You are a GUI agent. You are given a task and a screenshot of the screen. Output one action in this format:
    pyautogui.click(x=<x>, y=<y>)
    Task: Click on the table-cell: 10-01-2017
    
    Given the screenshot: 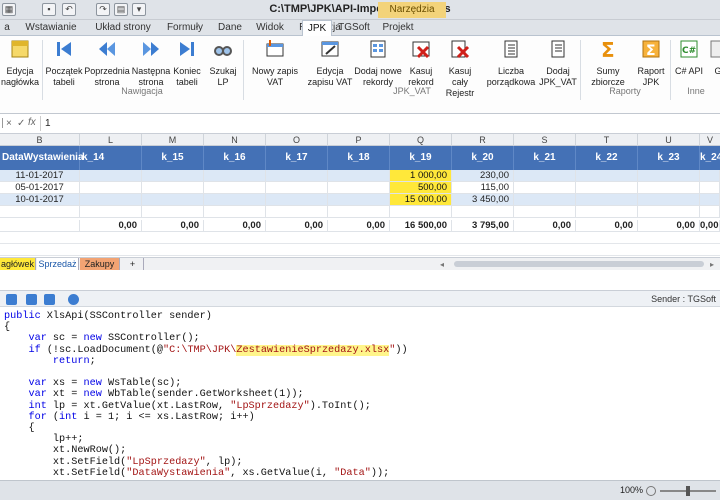 What is the action you would take?
    pyautogui.click(x=40, y=200)
    